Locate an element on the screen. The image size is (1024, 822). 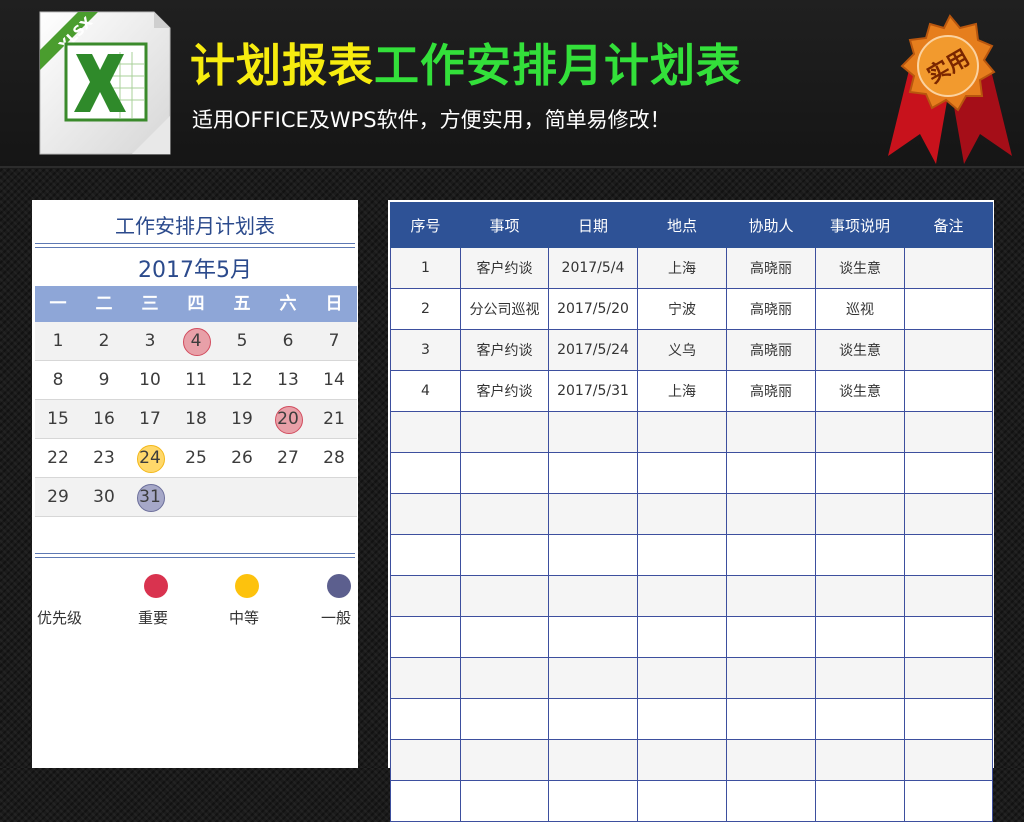
calendar-day: 17 is located at coordinates (150, 419).